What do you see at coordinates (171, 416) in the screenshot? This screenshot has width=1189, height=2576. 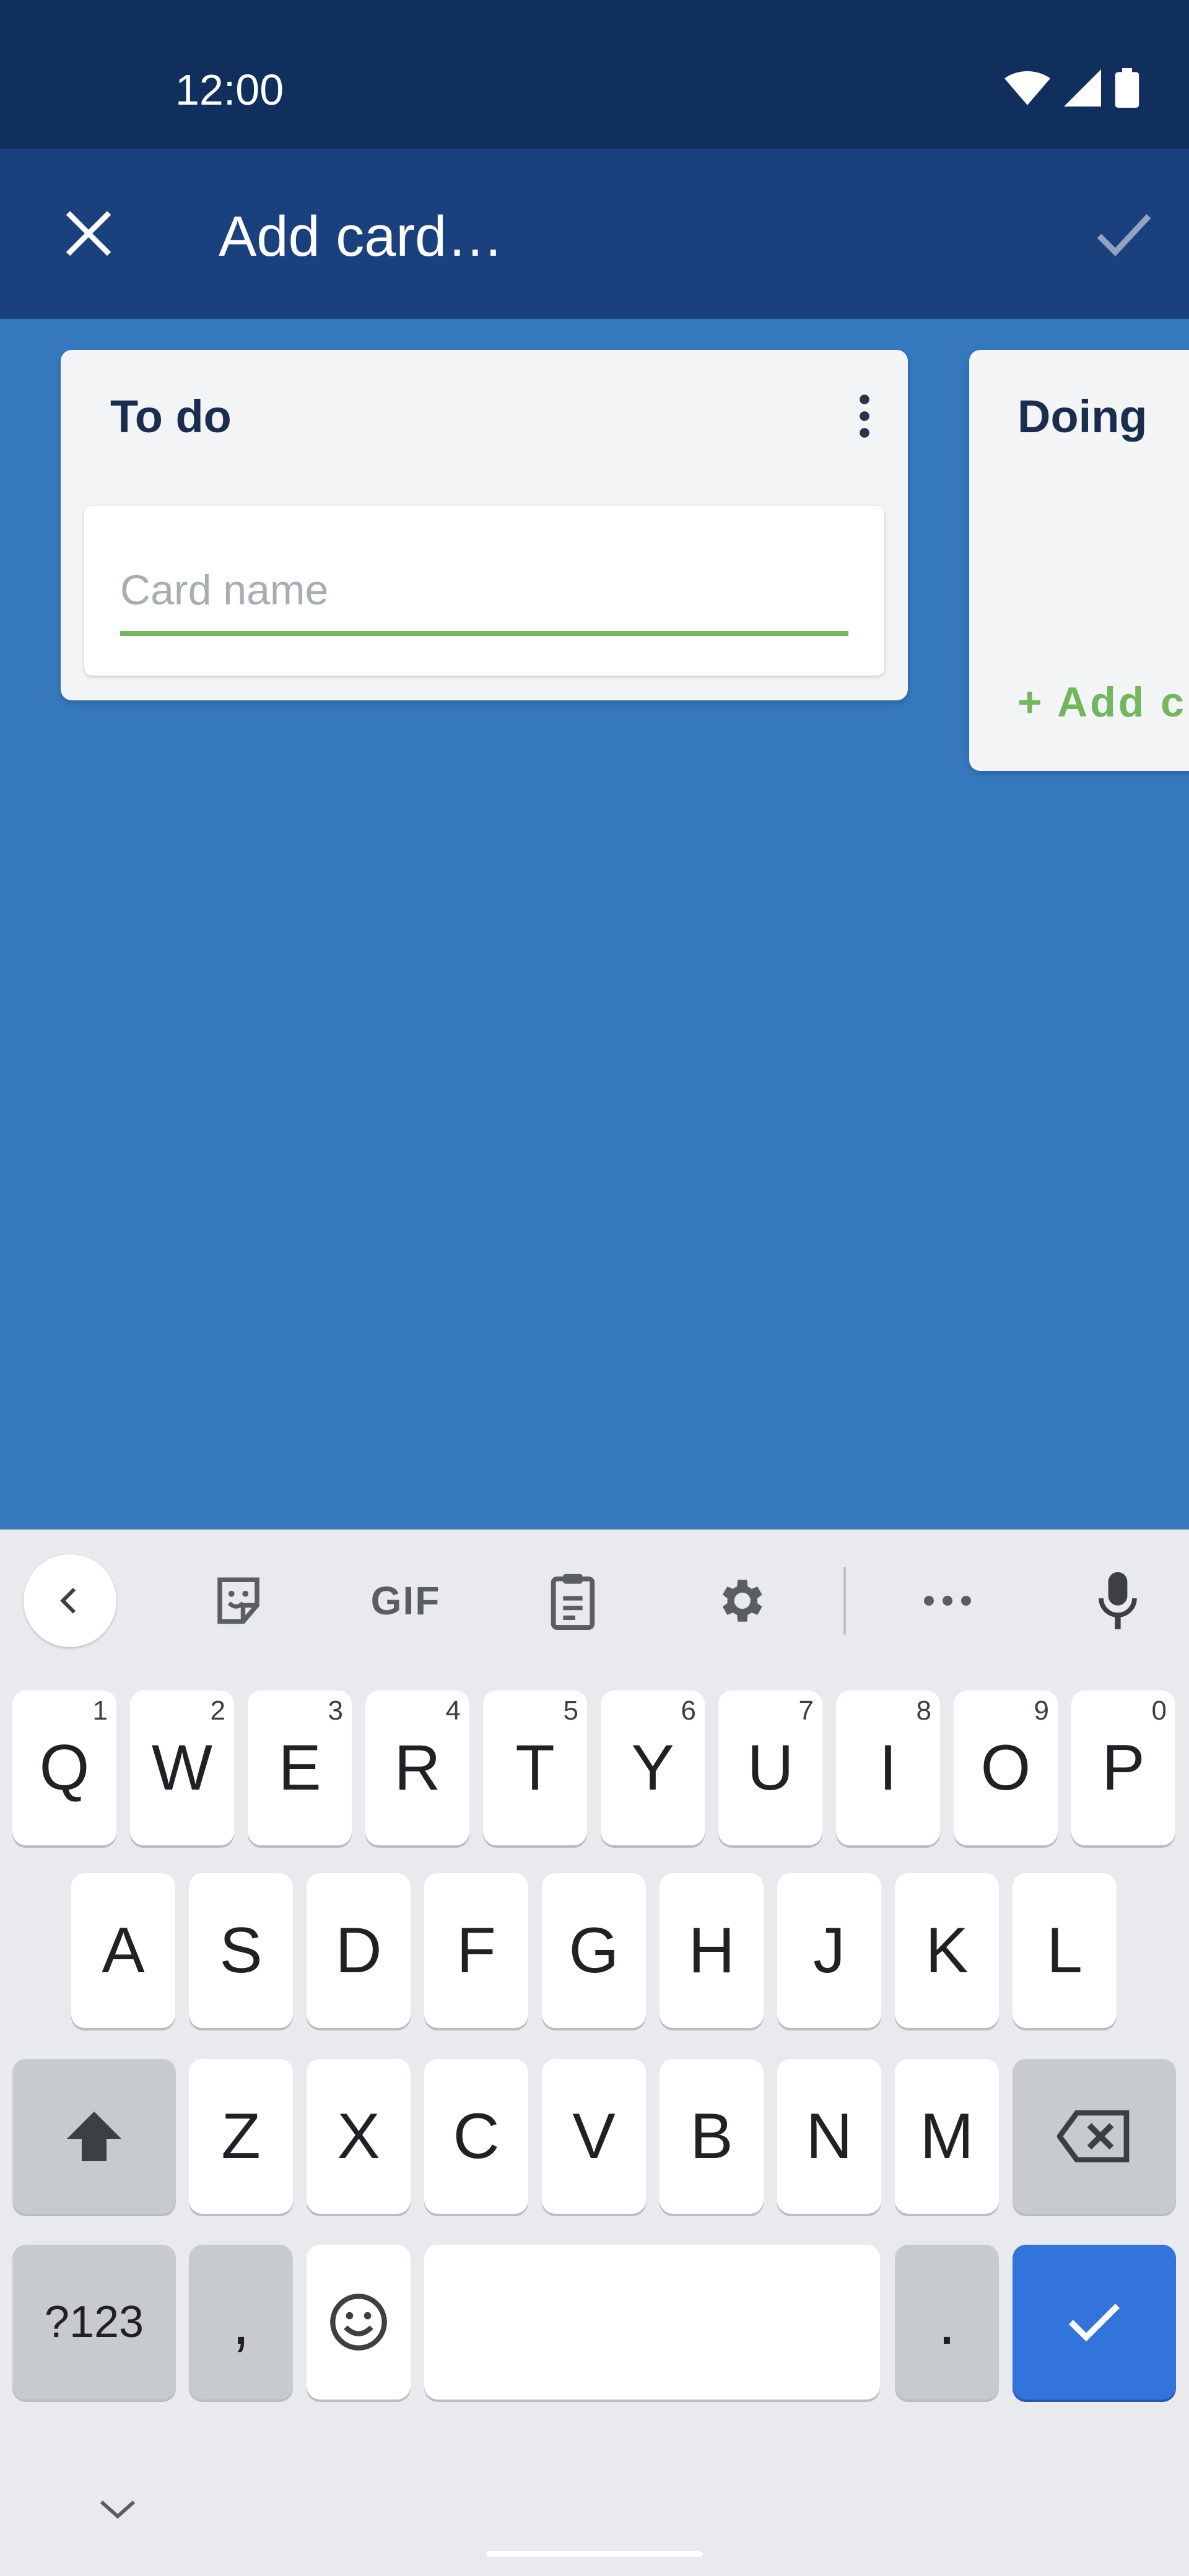 I see `list-title: To do` at bounding box center [171, 416].